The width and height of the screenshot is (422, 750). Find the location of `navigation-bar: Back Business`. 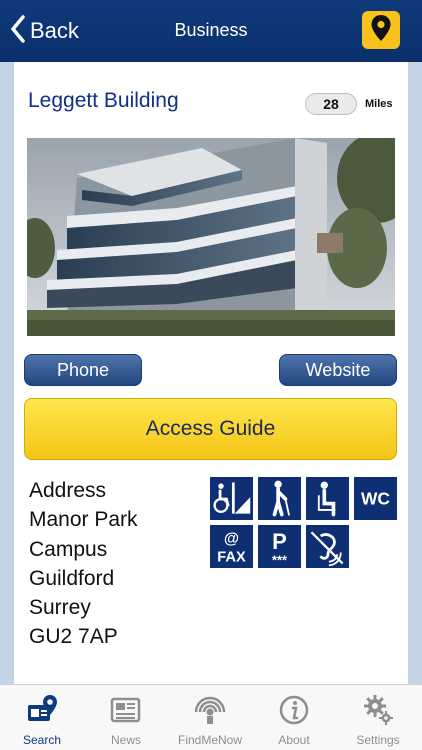

navigation-bar: Back Business is located at coordinates (211, 31).